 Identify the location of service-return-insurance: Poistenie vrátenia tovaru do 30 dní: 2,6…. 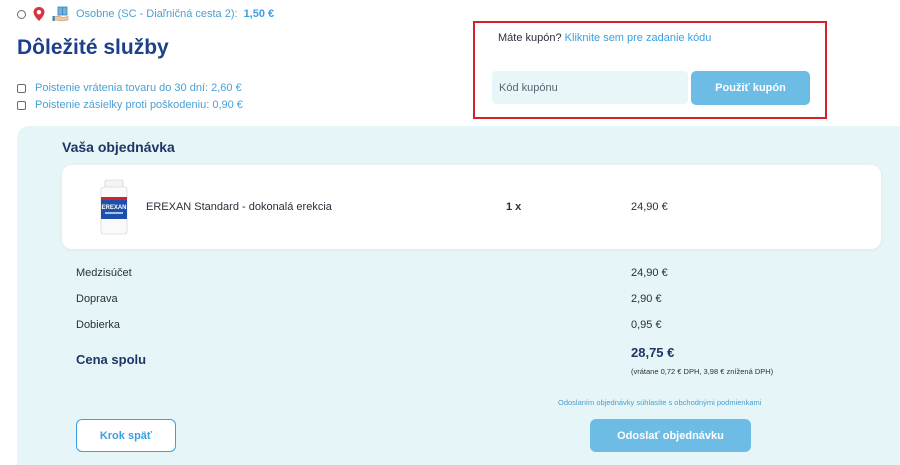
(129, 88).